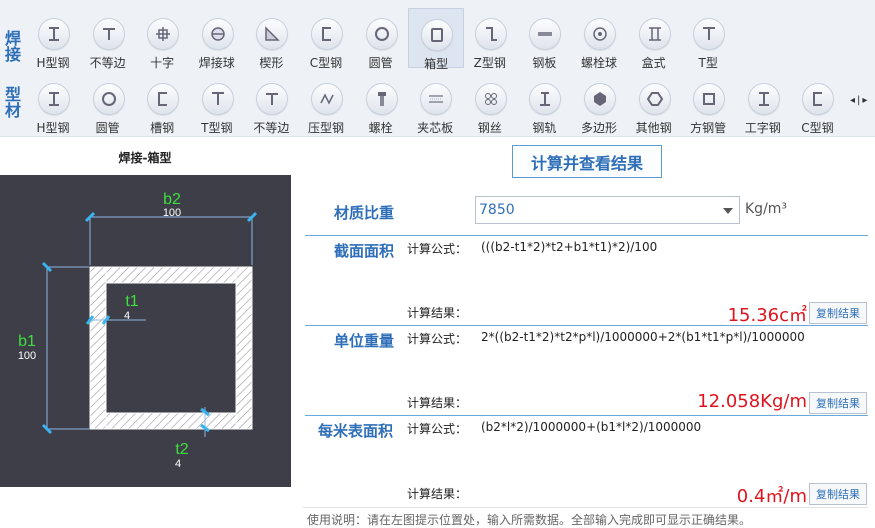 Image resolution: width=875 pixels, height=528 pixels. Describe the element at coordinates (490, 99) in the screenshot. I see `steel-wire-icon` at that location.